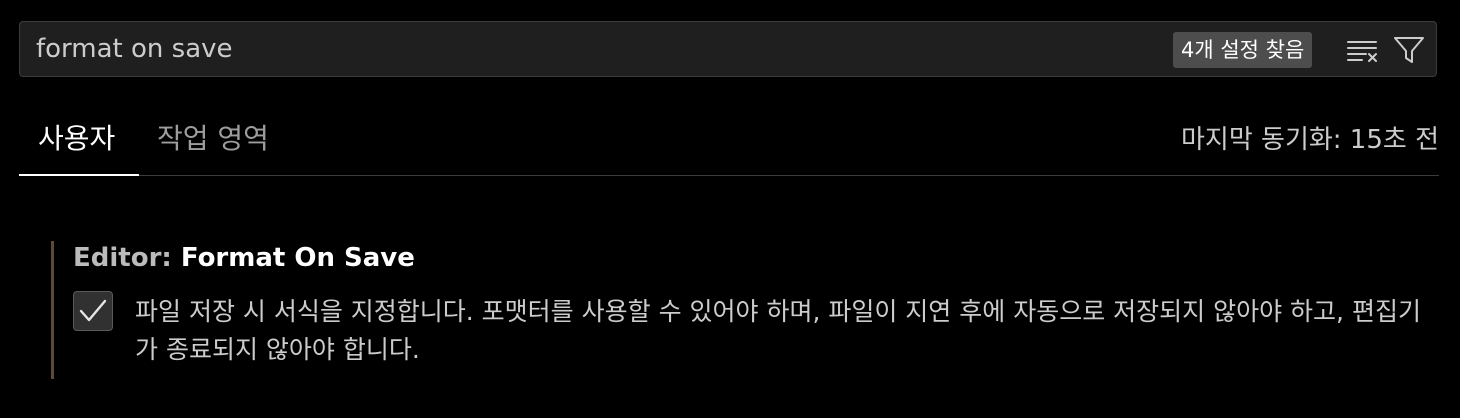  I want to click on setting-category: Editor:, so click(127, 258).